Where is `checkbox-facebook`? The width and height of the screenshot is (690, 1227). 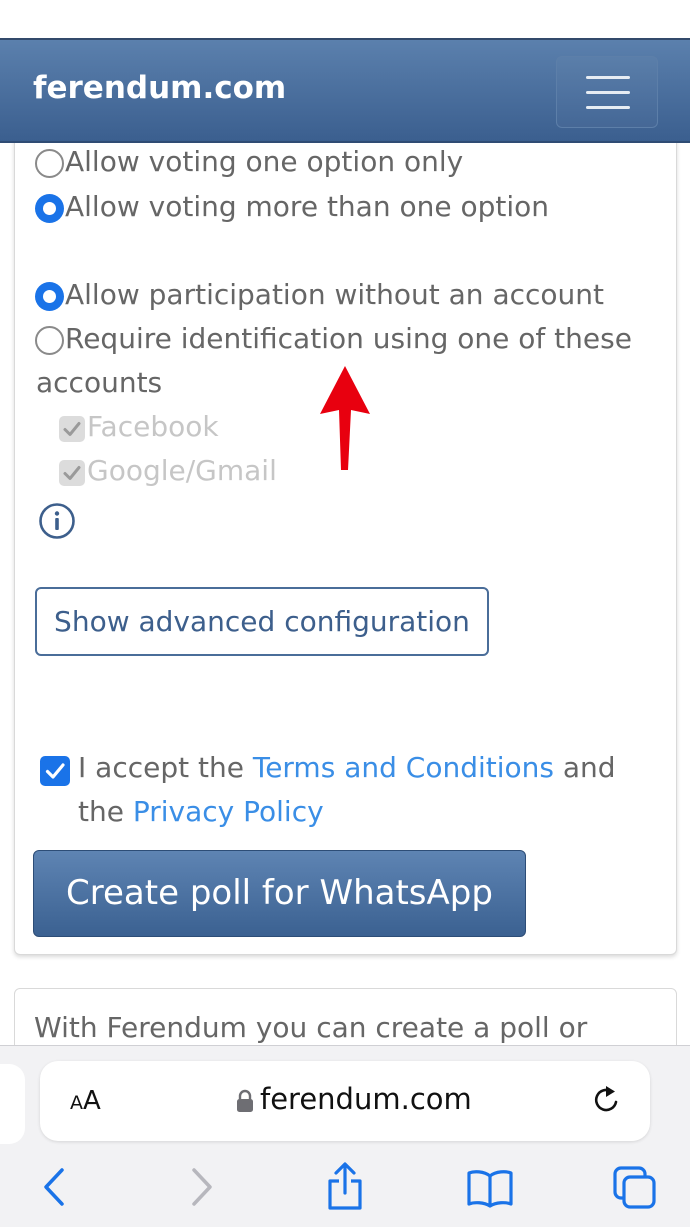
checkbox-facebook is located at coordinates (72, 429).